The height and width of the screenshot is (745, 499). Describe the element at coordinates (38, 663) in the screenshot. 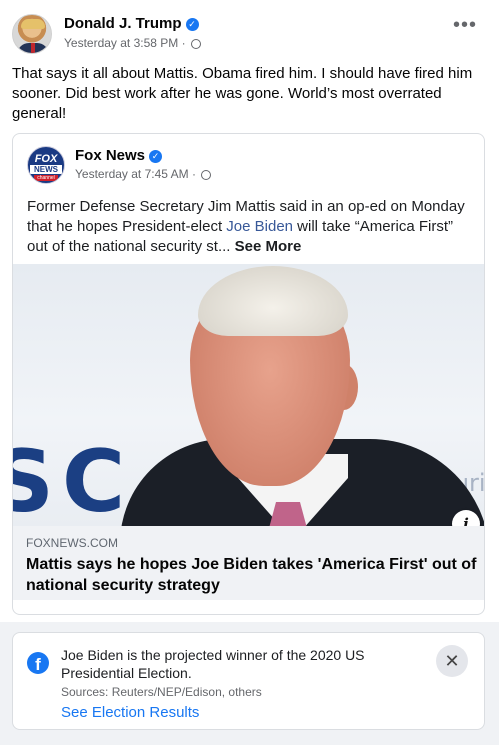

I see `facebook-icon: f` at that location.